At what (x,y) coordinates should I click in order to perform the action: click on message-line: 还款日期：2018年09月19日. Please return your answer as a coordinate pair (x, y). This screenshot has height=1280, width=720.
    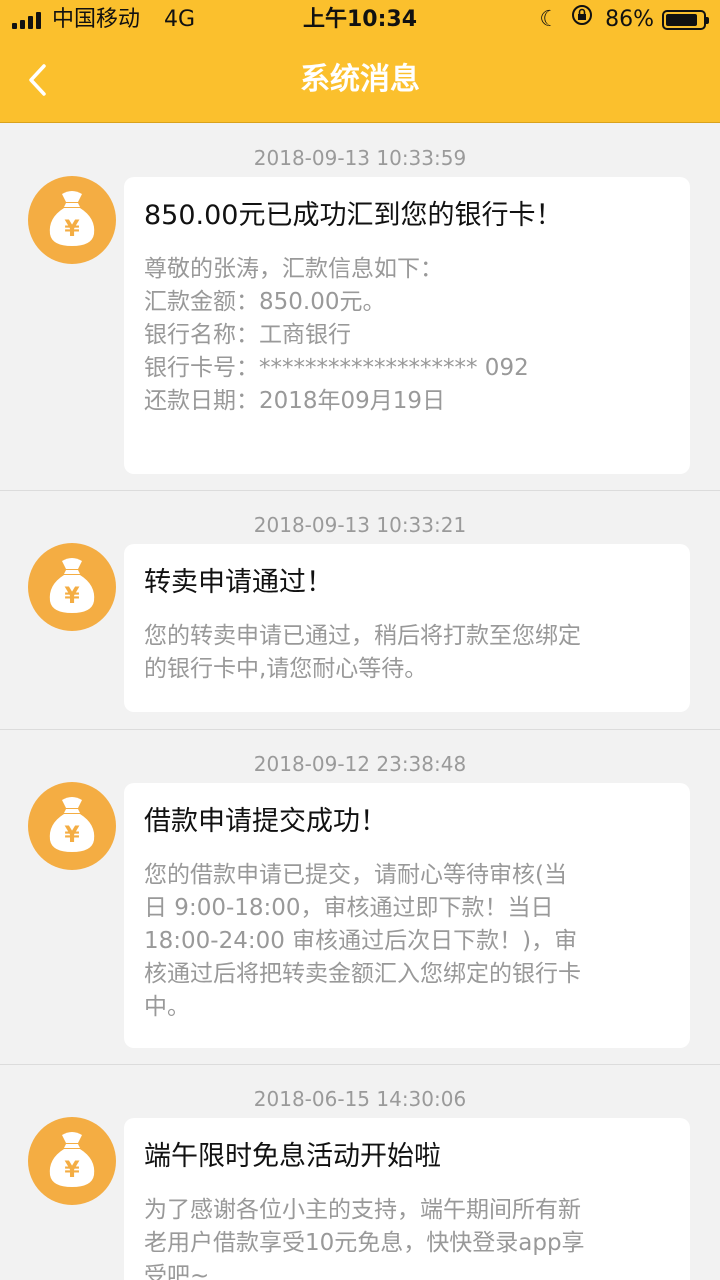
    Looking at the image, I should click on (295, 401).